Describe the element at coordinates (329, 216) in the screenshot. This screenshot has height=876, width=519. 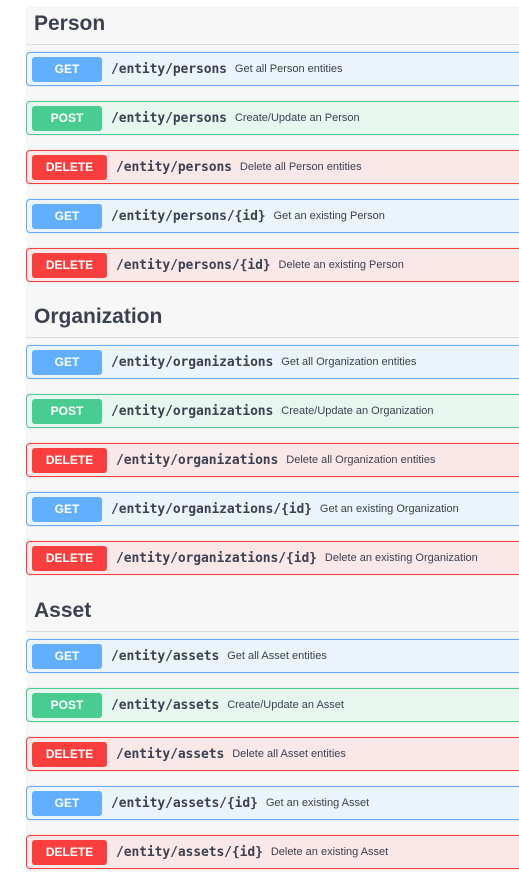
I see `operation-summary: Get an existing Person` at that location.